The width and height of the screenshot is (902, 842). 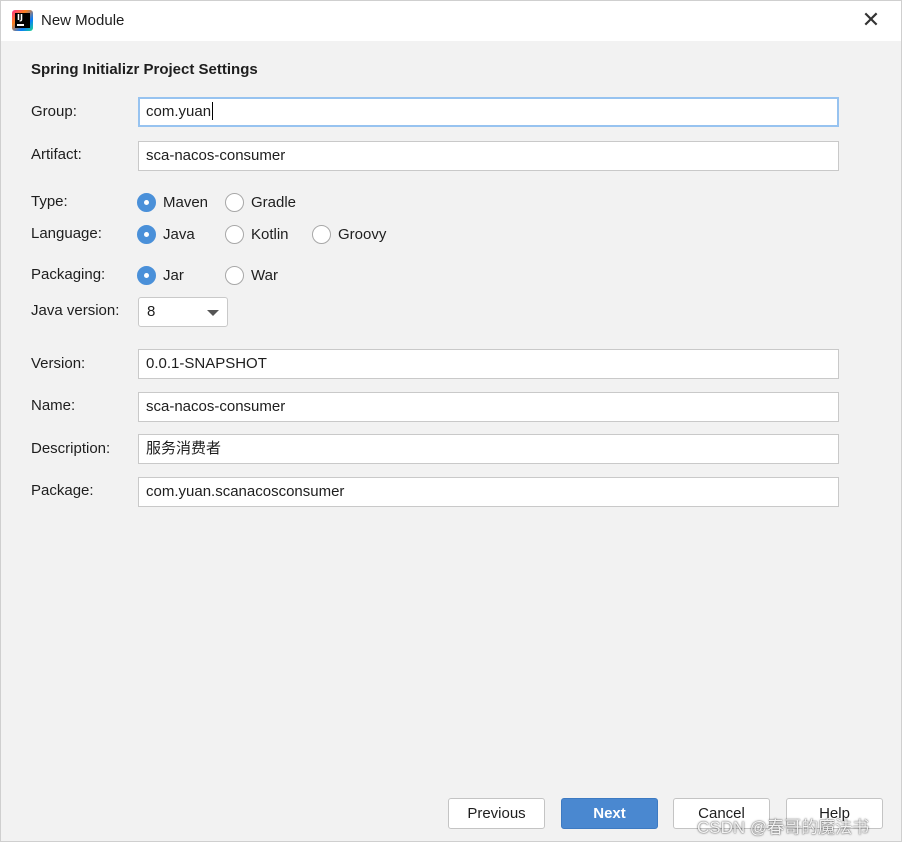 I want to click on language-radio-kotlin: Kotlin, so click(x=257, y=234).